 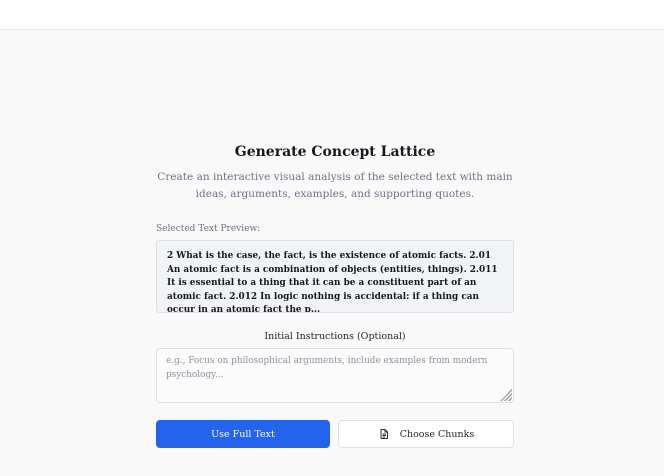 What do you see at coordinates (332, 15) in the screenshot?
I see `top-bar` at bounding box center [332, 15].